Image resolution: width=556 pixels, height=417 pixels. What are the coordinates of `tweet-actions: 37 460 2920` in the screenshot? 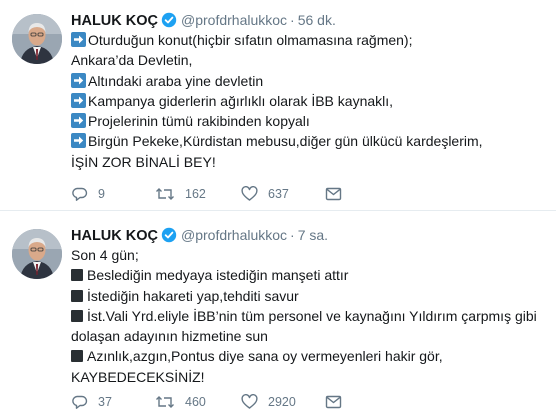 It's located at (208, 402).